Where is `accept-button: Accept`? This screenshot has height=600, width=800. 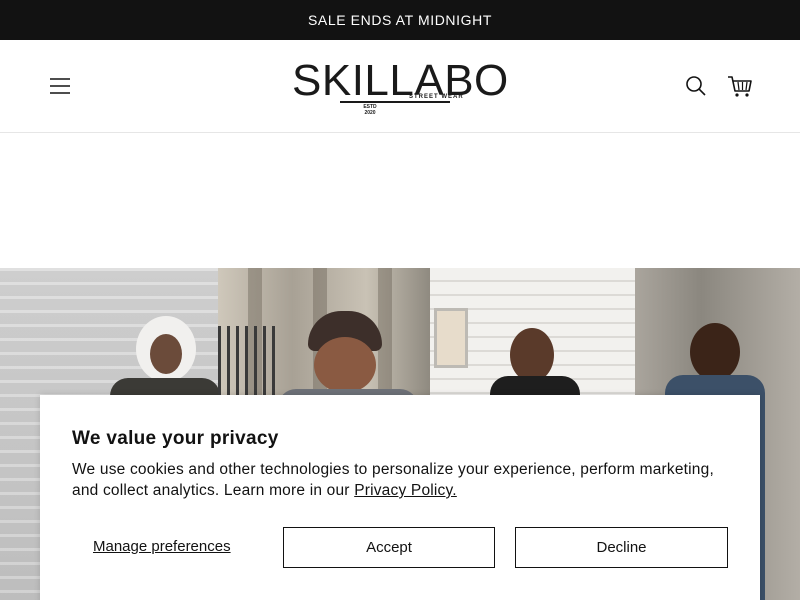
accept-button: Accept is located at coordinates (389, 547).